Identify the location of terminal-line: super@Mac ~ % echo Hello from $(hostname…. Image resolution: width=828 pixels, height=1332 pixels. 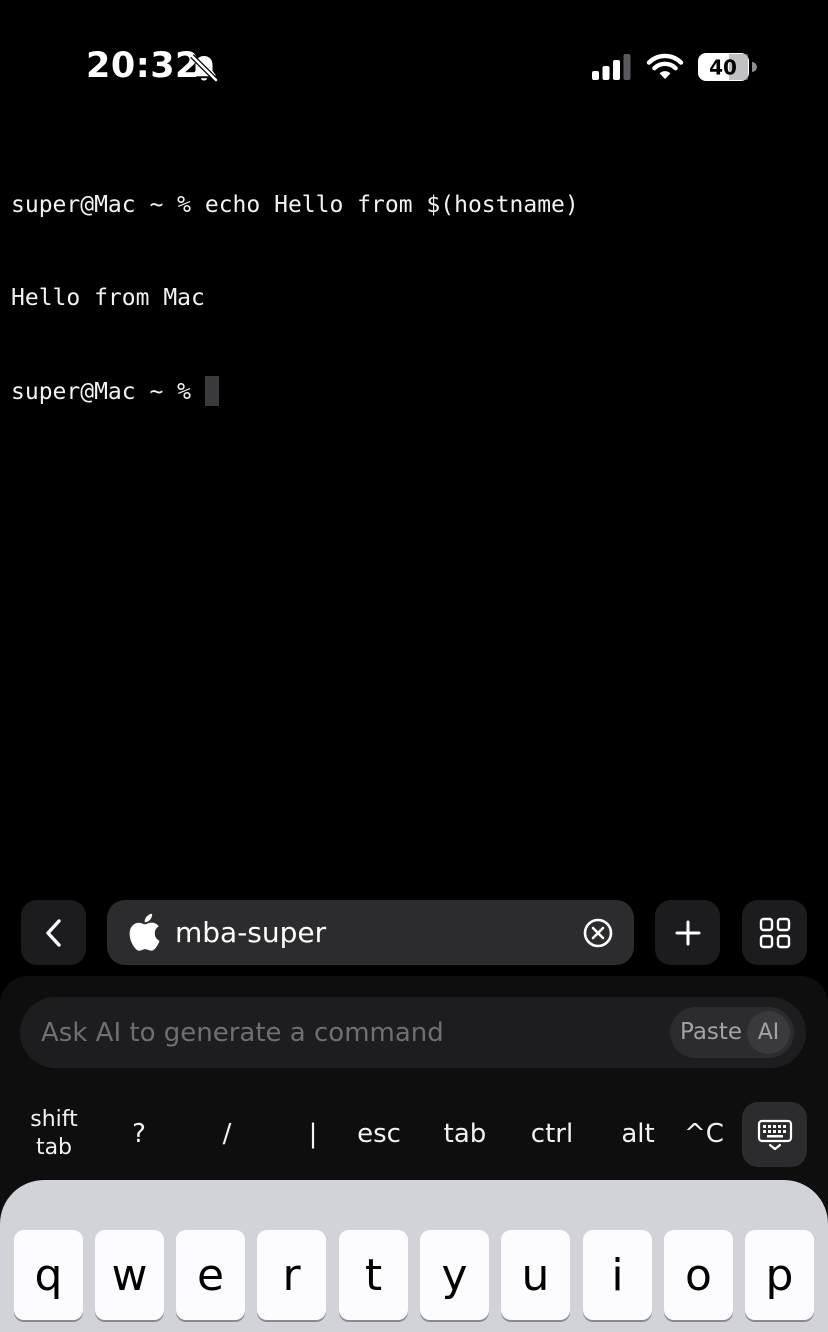
(295, 205).